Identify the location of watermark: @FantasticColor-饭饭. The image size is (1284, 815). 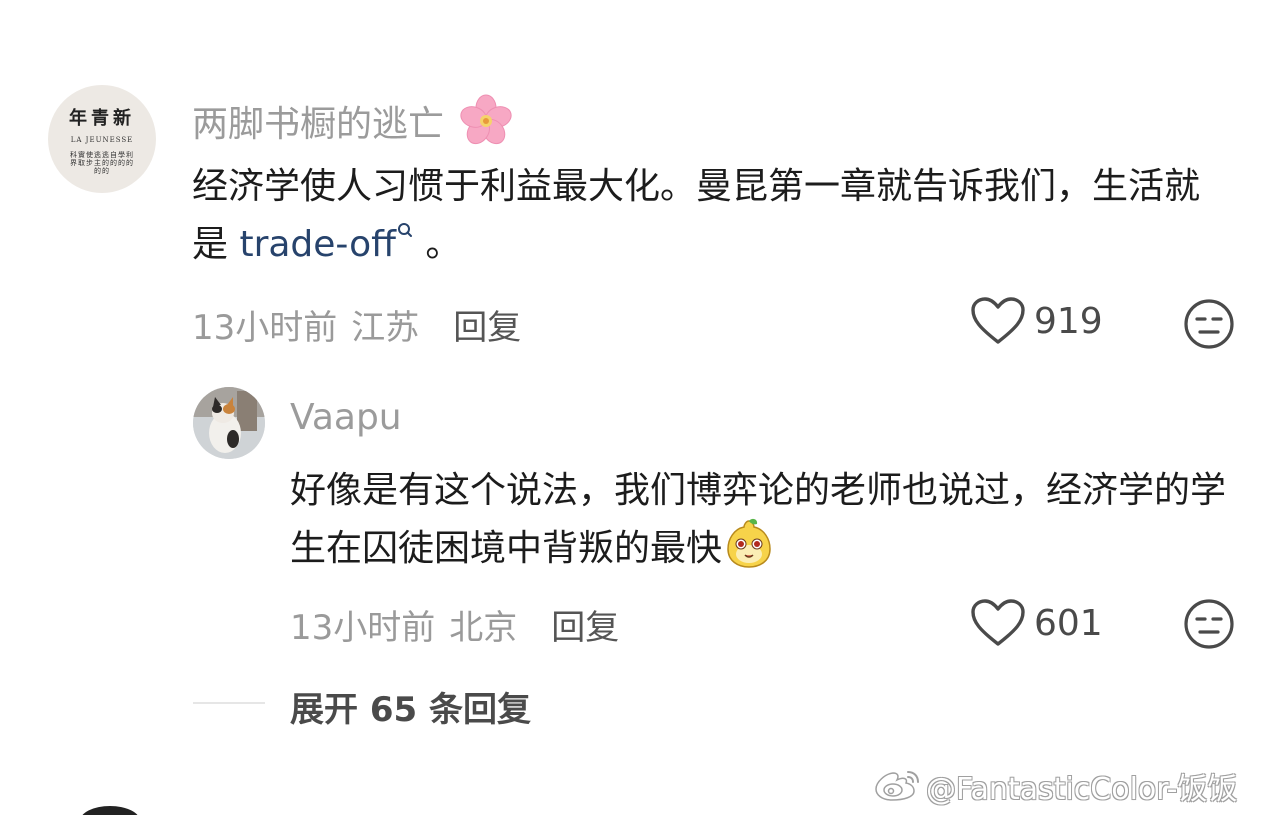
(1055, 786).